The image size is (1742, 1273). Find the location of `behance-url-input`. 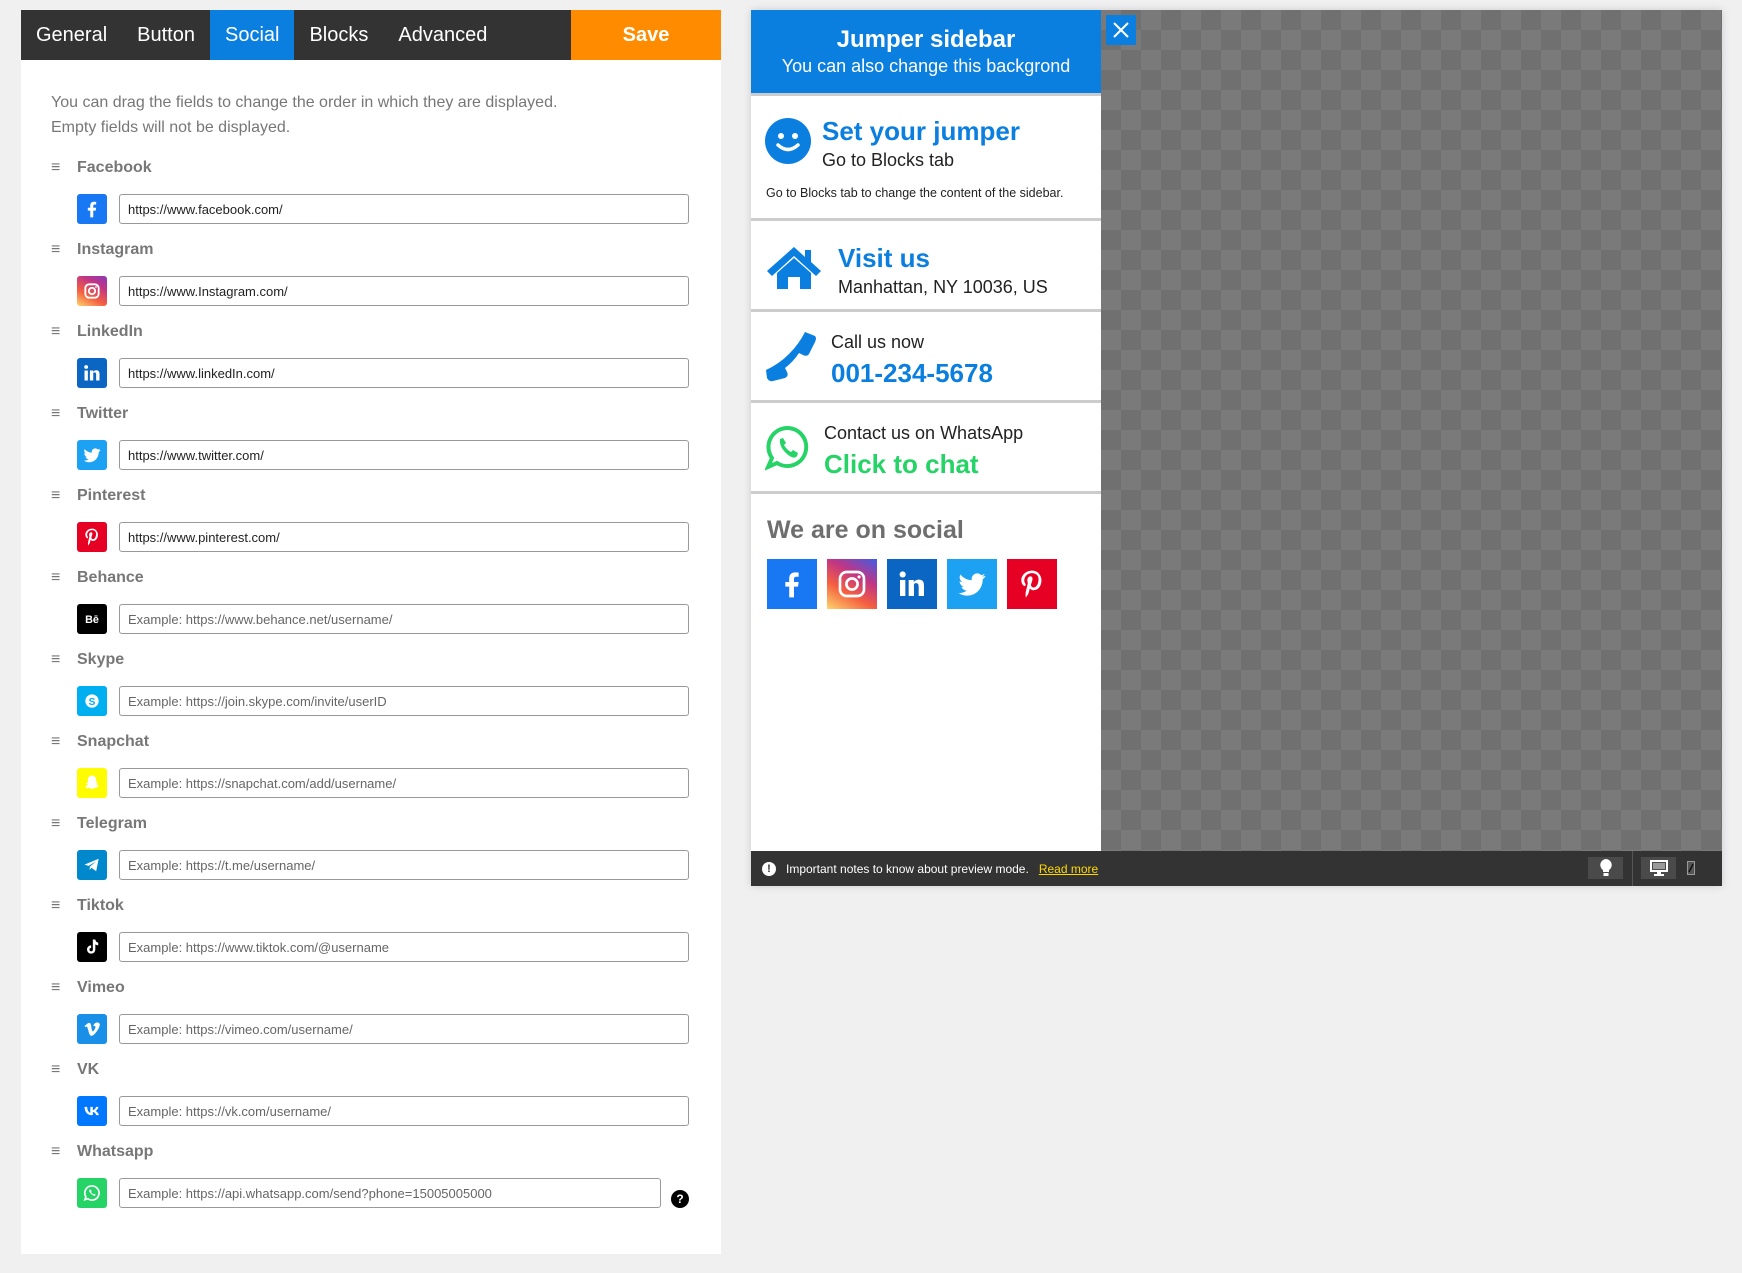

behance-url-input is located at coordinates (404, 619).